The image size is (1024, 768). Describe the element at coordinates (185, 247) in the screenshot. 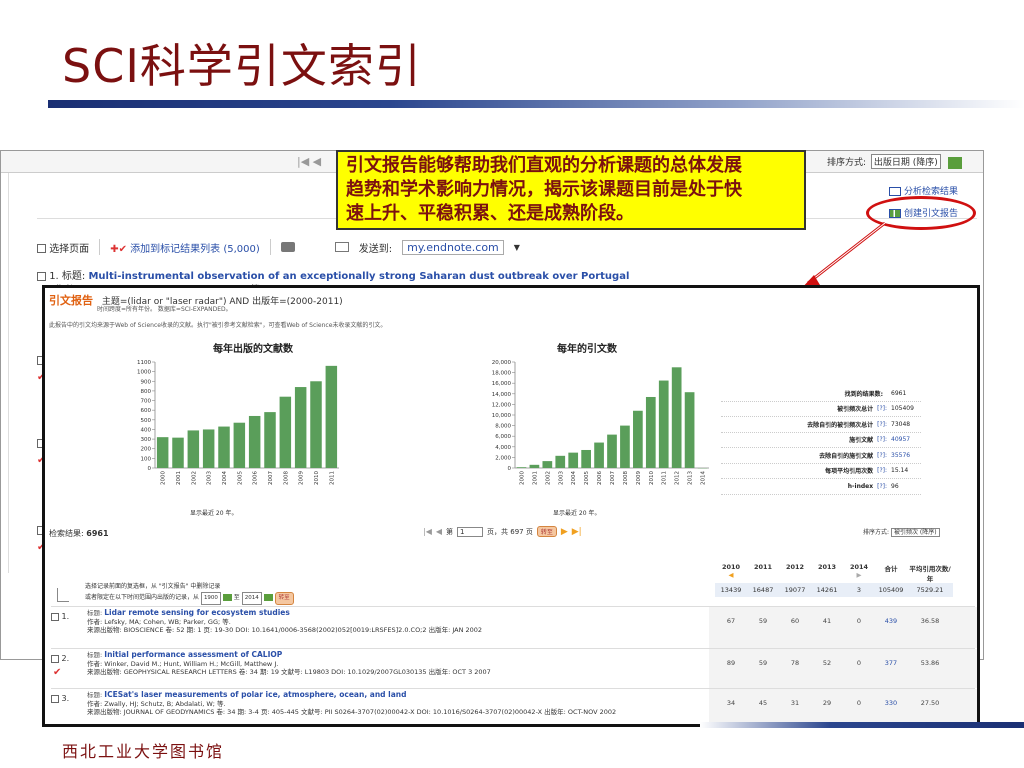

I see `add-to-marked-list-link: ✚✔ 添加到标记结果列表 (5,000)` at that location.